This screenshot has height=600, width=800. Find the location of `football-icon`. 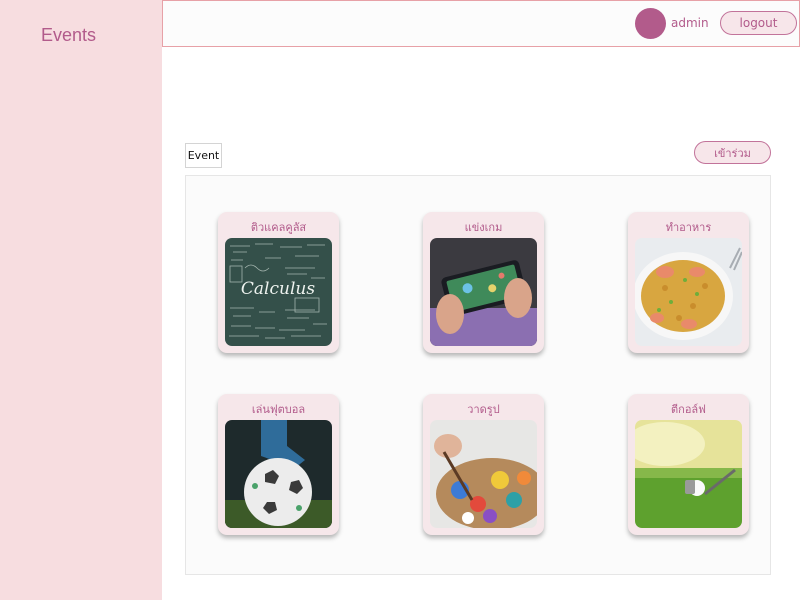

football-icon is located at coordinates (278, 474).